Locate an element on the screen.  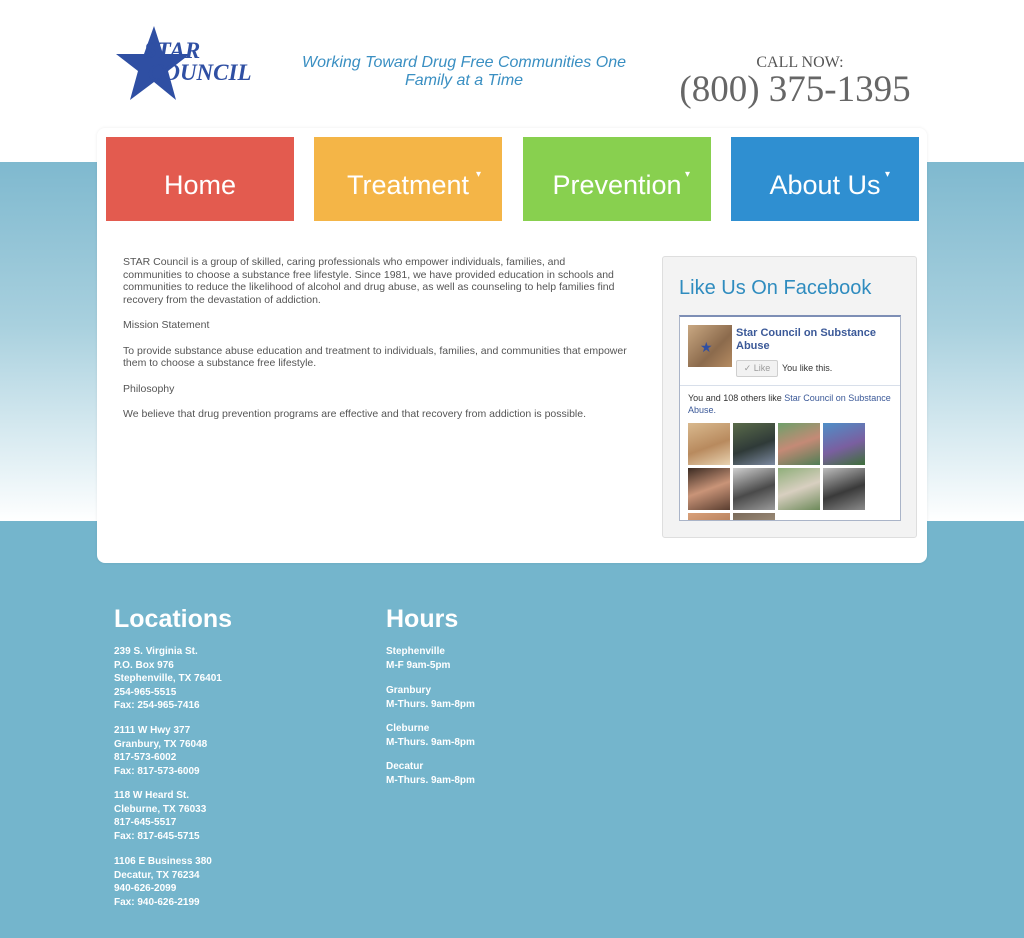
nav-about-us: About Us ▾ is located at coordinates (825, 179).